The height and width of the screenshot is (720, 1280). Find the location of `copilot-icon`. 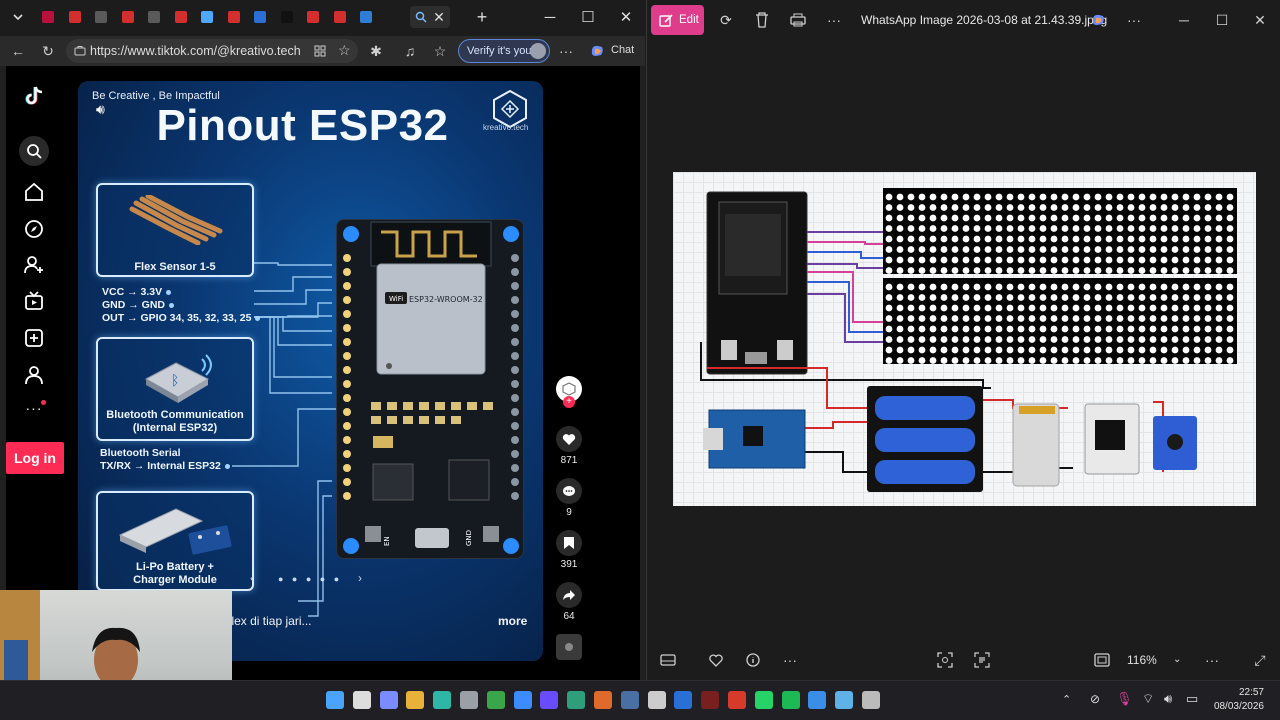

copilot-icon is located at coordinates (388, 700).